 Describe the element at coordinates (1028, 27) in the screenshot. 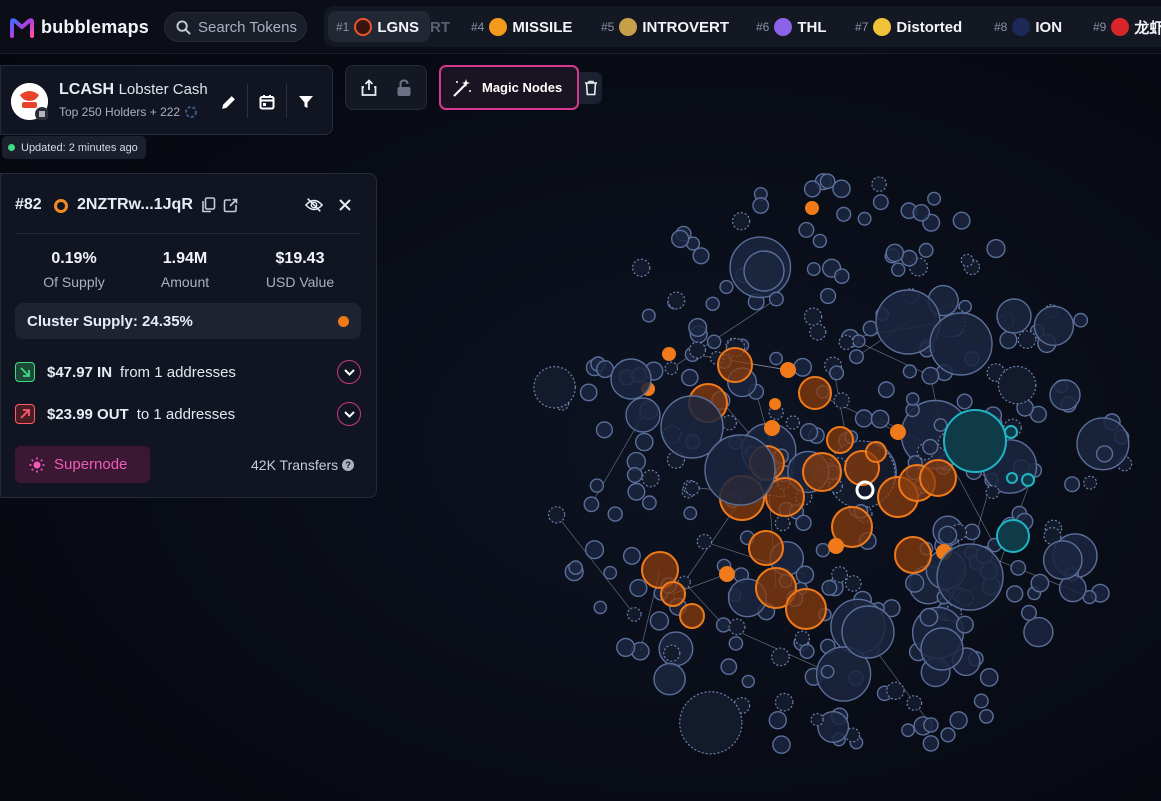

I see `ticker-item-8: #8 ION` at that location.